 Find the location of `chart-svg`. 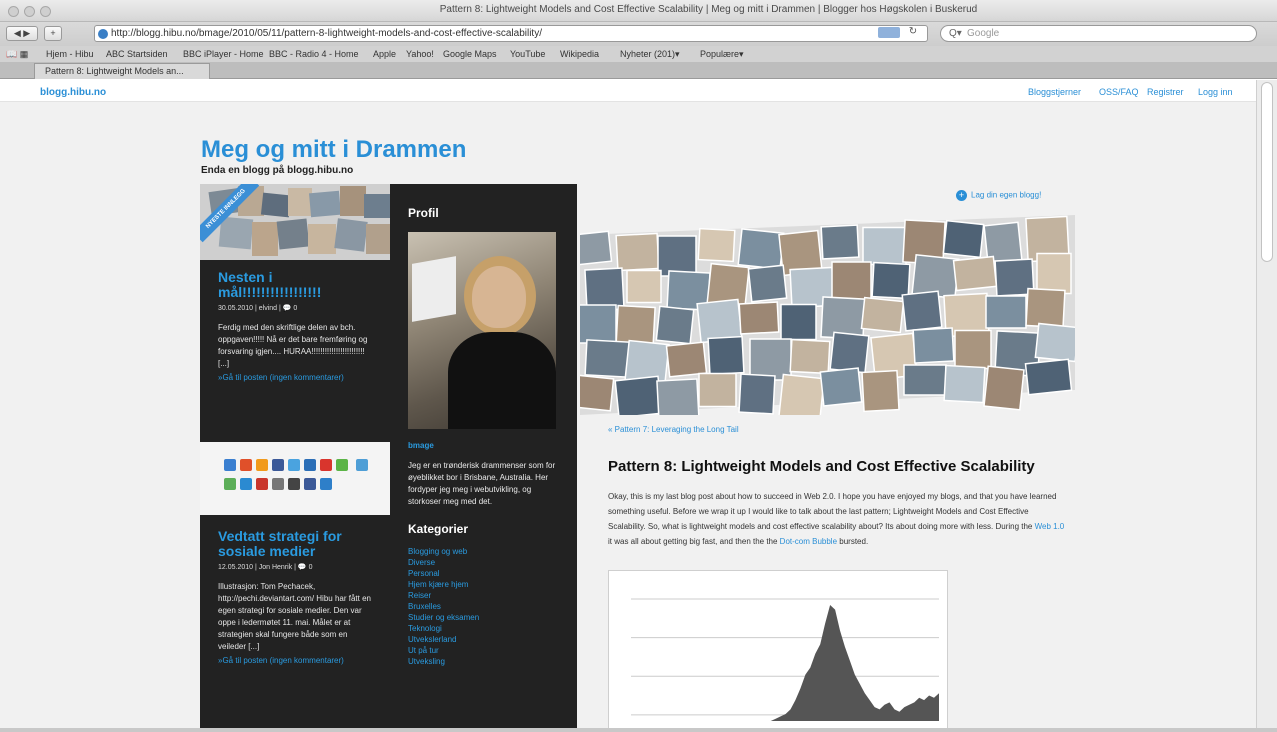

chart-svg is located at coordinates (785, 659).